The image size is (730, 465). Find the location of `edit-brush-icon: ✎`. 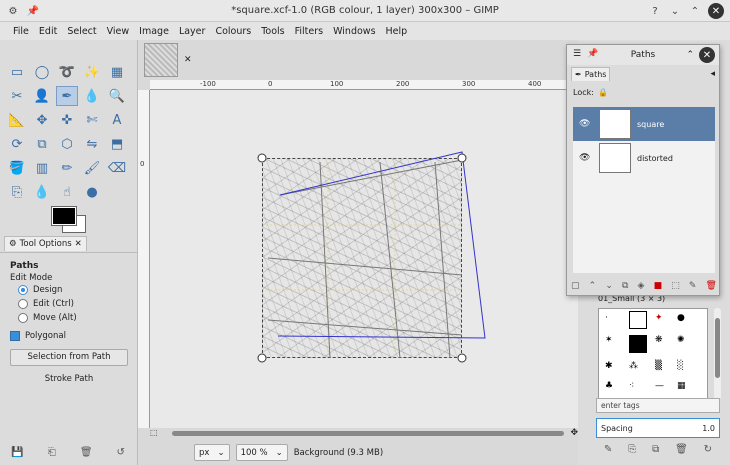

edit-brush-icon: ✎ is located at coordinates (608, 449).